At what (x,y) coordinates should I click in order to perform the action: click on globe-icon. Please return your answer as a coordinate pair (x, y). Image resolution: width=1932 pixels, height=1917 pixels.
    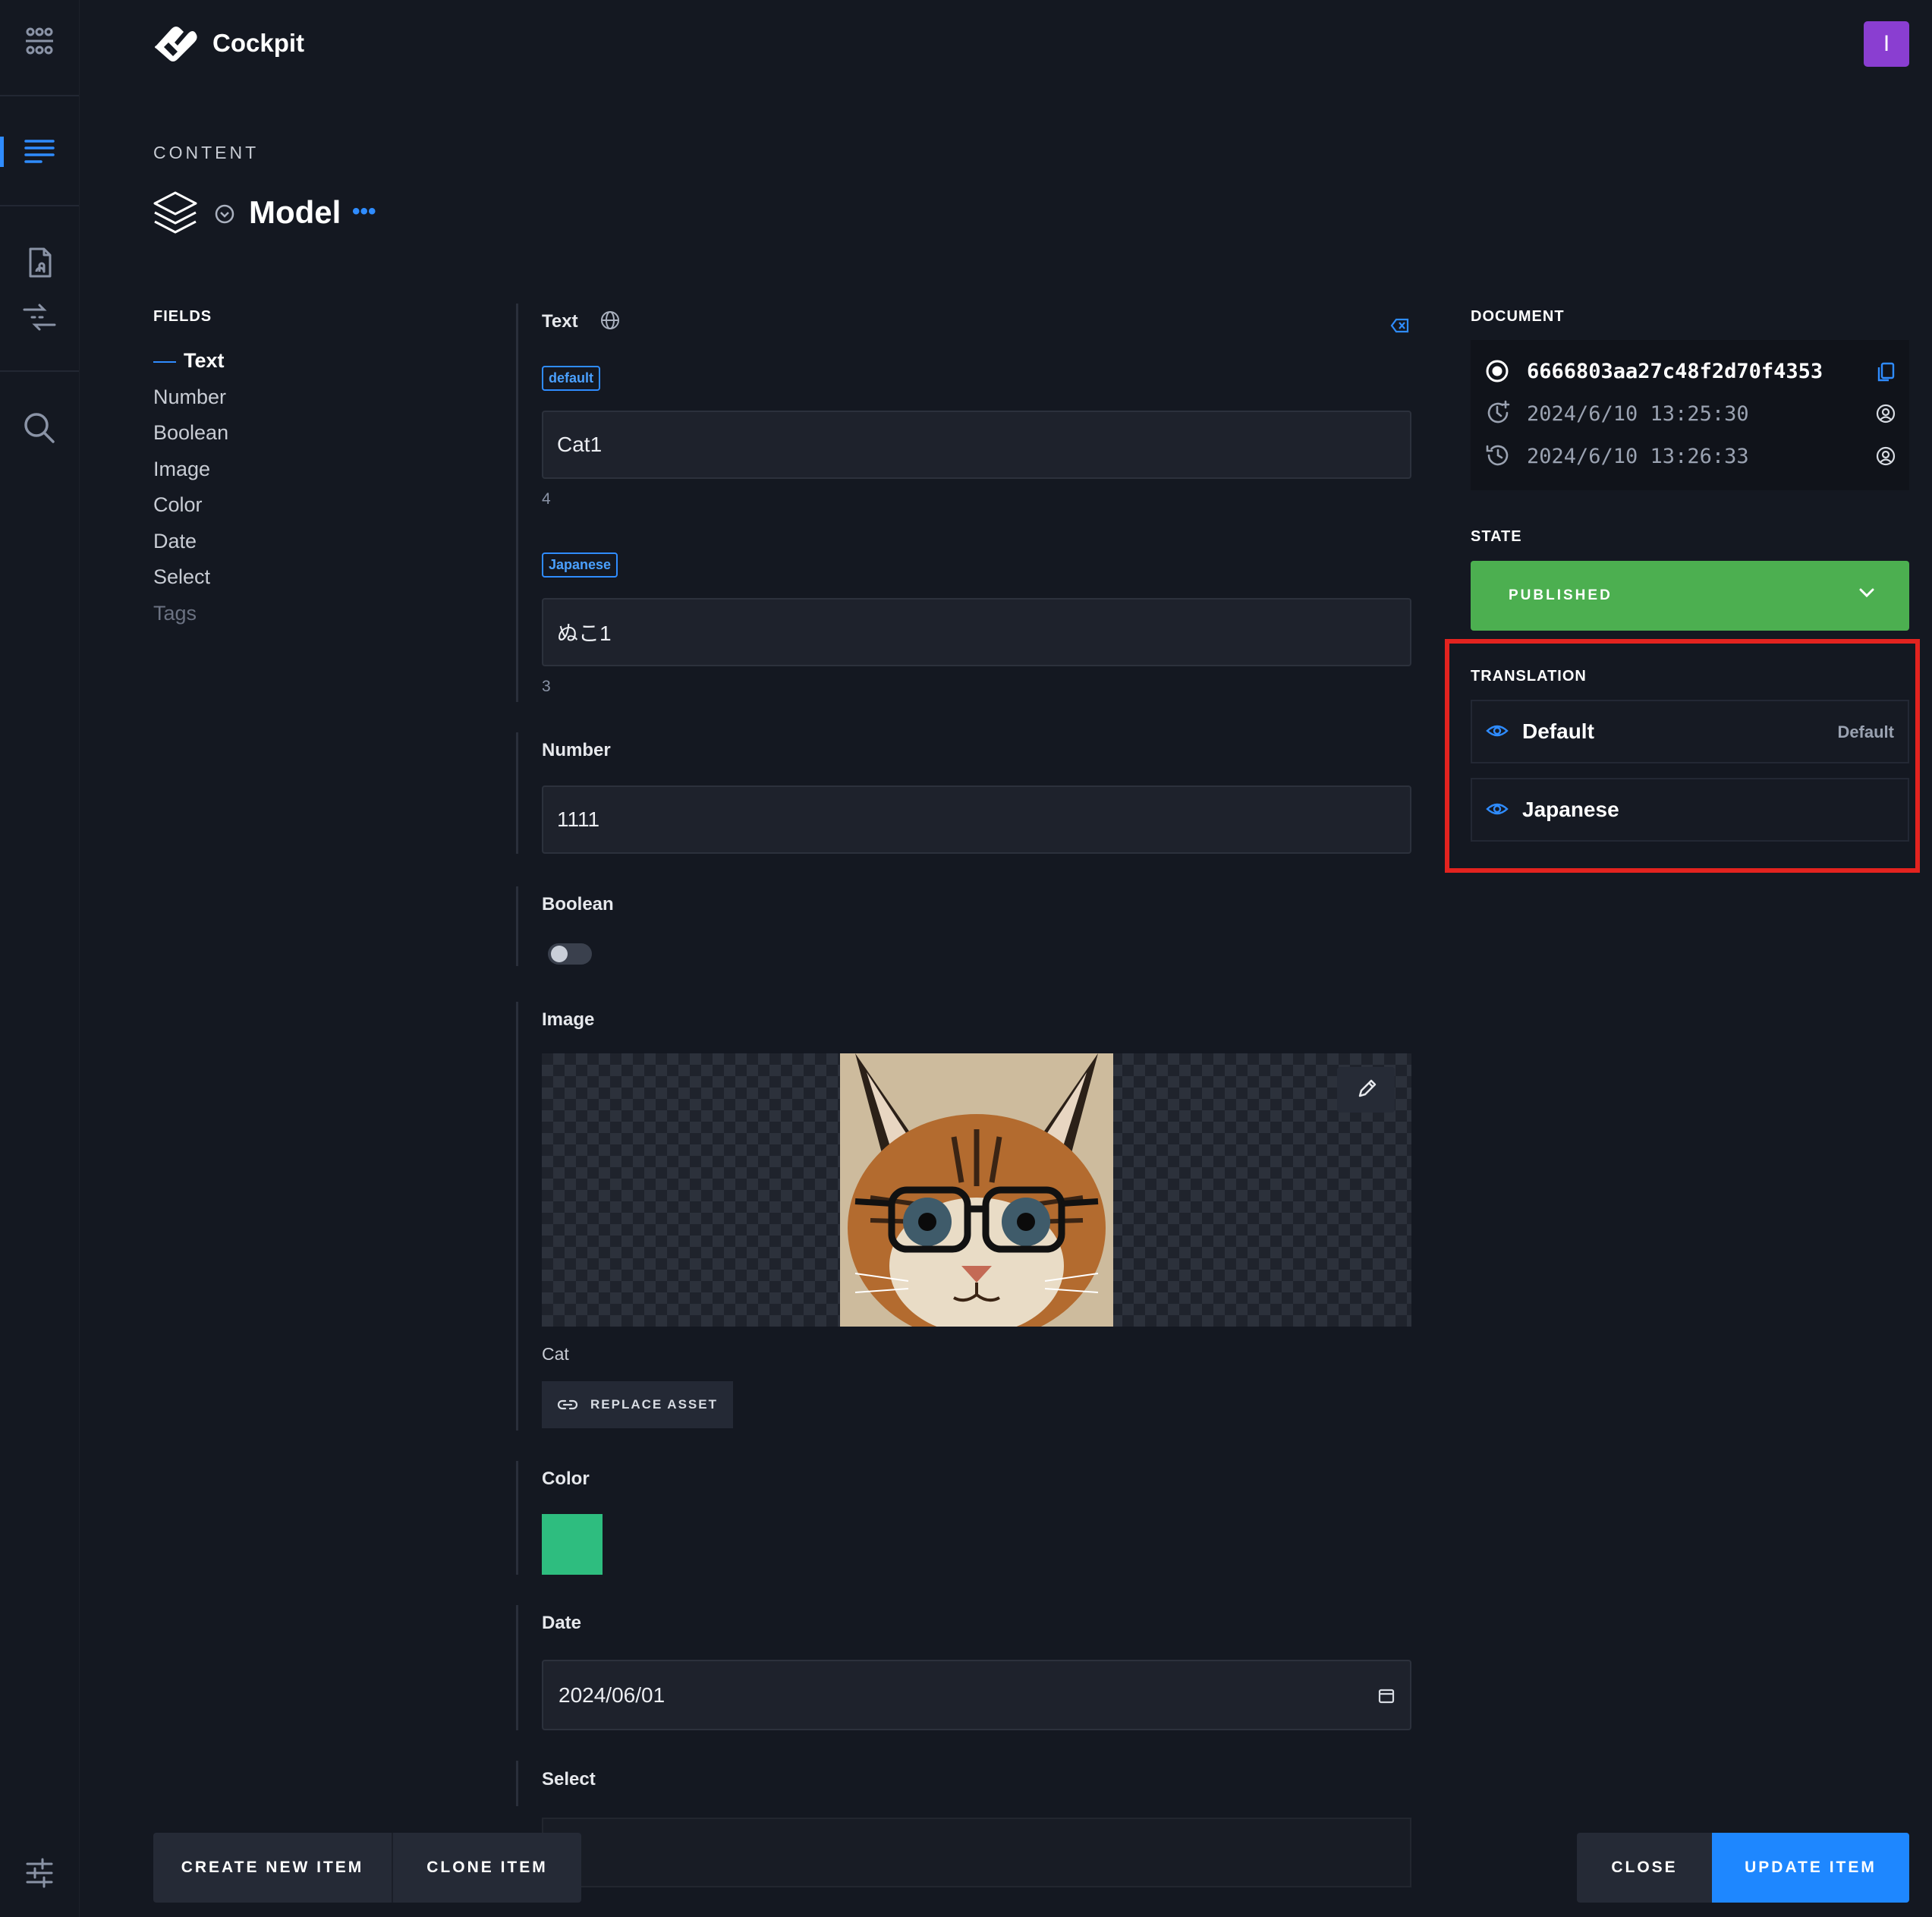
    Looking at the image, I should click on (610, 320).